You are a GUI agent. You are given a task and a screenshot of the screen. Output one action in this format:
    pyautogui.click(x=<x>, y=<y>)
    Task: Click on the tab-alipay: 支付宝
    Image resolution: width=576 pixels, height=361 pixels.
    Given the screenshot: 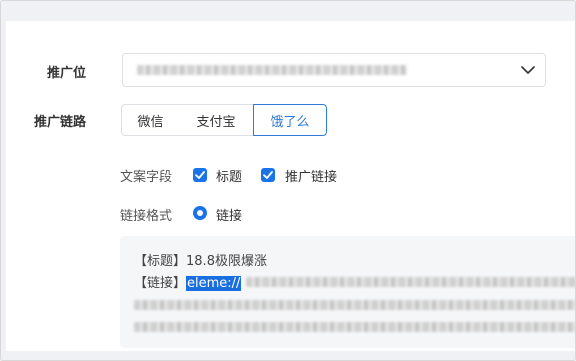 What is the action you would take?
    pyautogui.click(x=216, y=120)
    